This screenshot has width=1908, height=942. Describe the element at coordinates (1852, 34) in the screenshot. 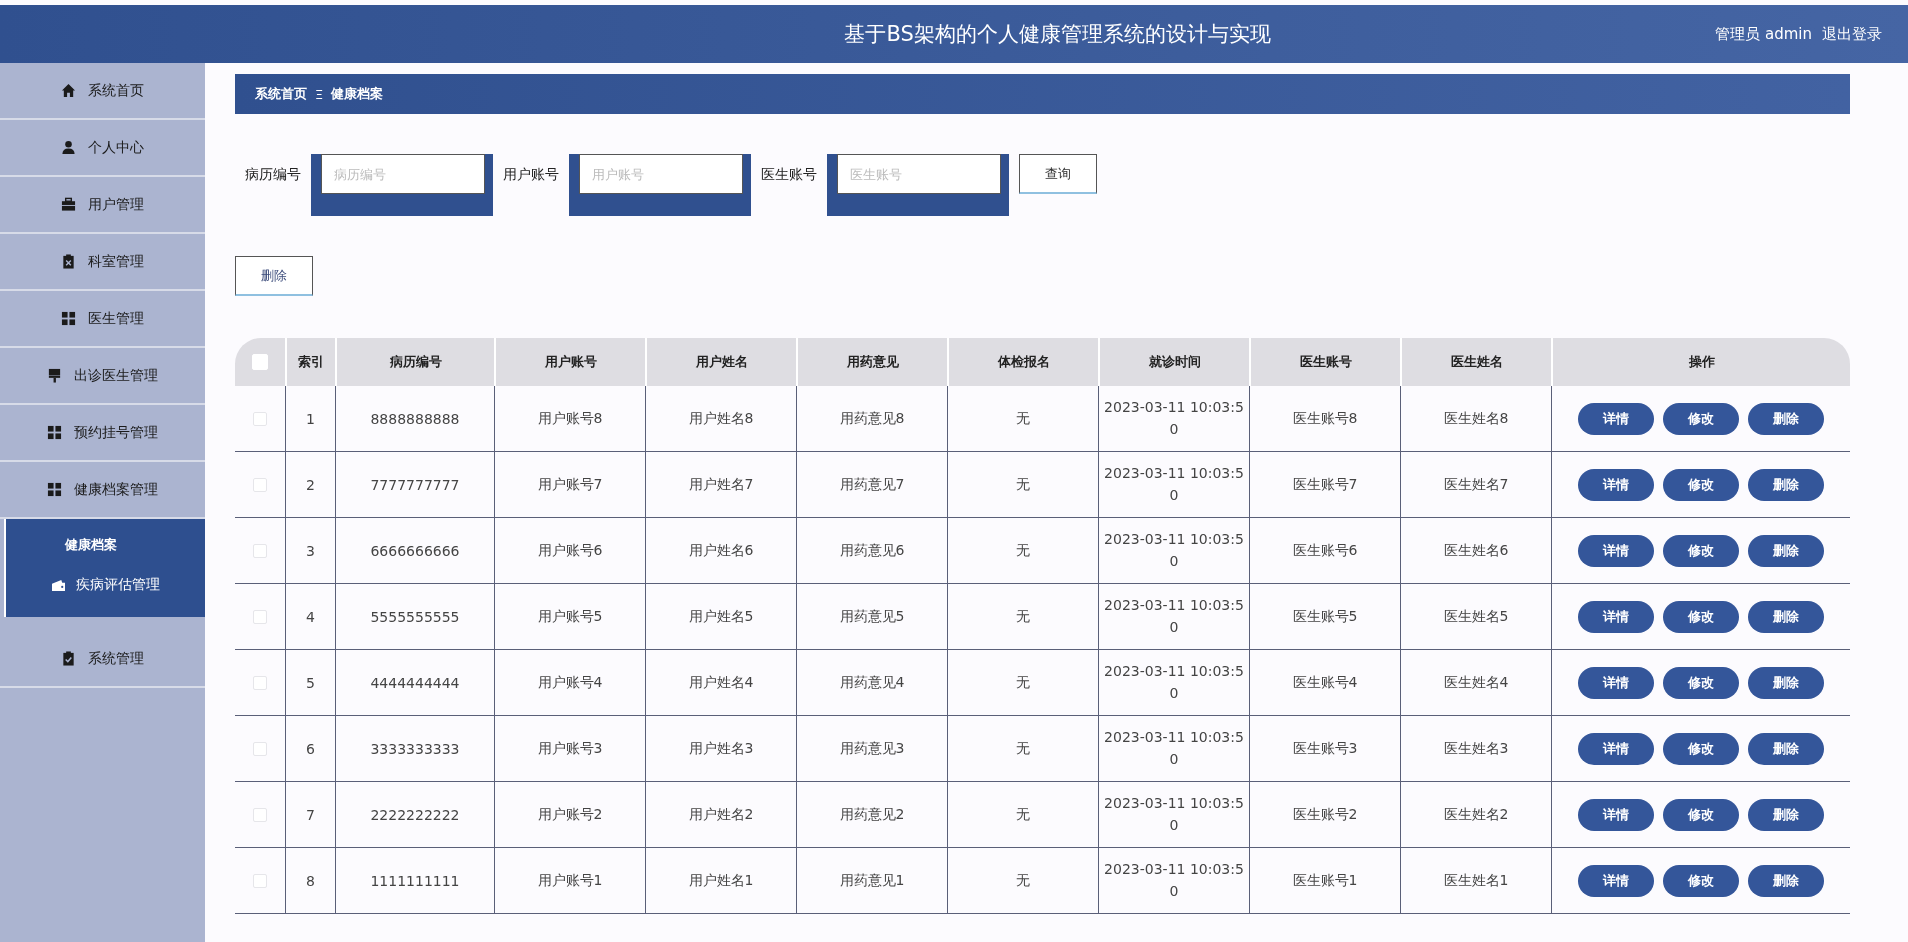

I see `logout-link: 退出登录` at that location.